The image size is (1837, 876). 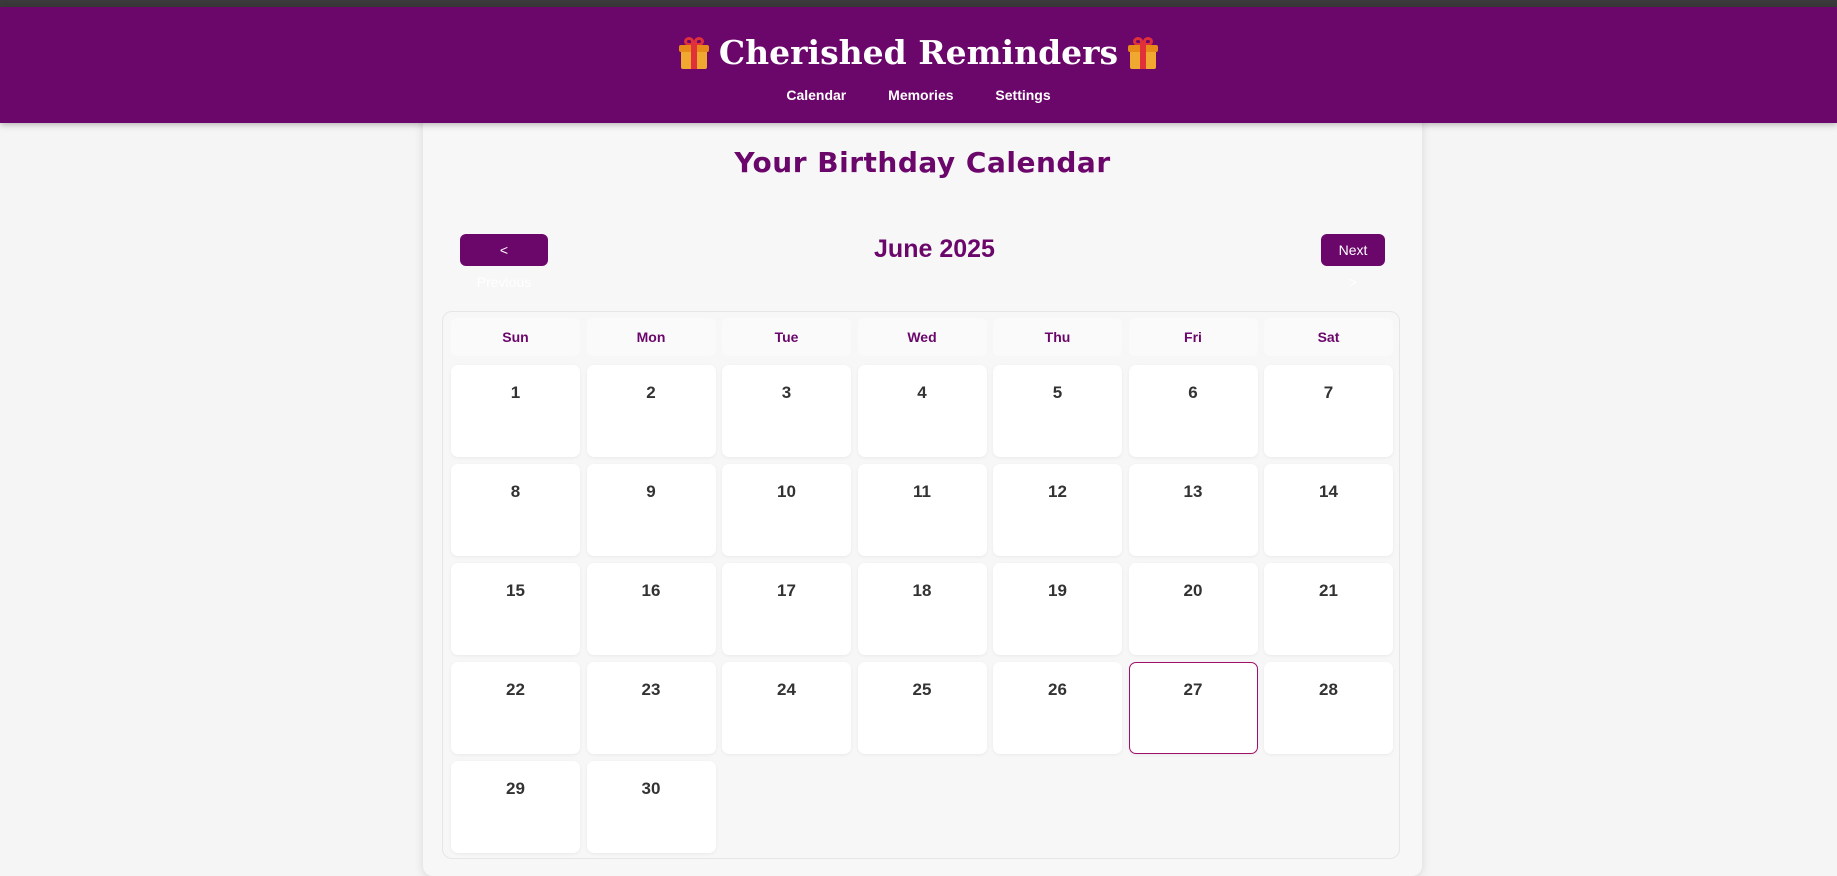 I want to click on day-cell: 6, so click(x=1193, y=411).